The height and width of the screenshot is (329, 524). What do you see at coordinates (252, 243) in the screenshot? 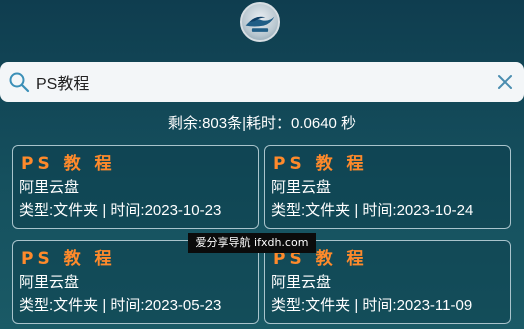
I see `watermark: 爱分享导航 ifxdh.com` at bounding box center [252, 243].